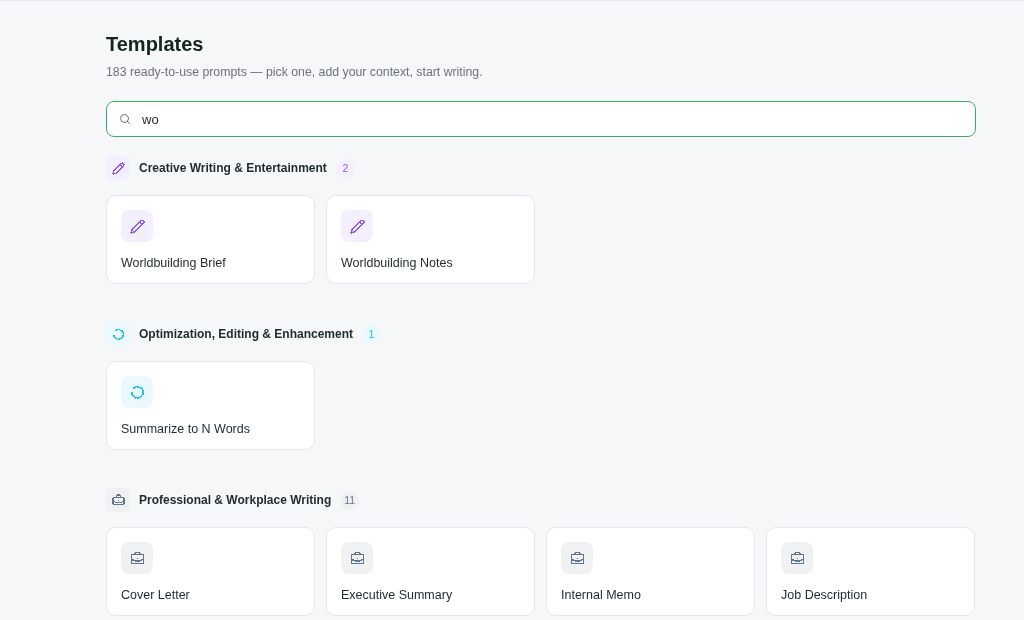 Image resolution: width=1024 pixels, height=620 pixels. I want to click on template-card: Summarize to N Words, so click(210, 405).